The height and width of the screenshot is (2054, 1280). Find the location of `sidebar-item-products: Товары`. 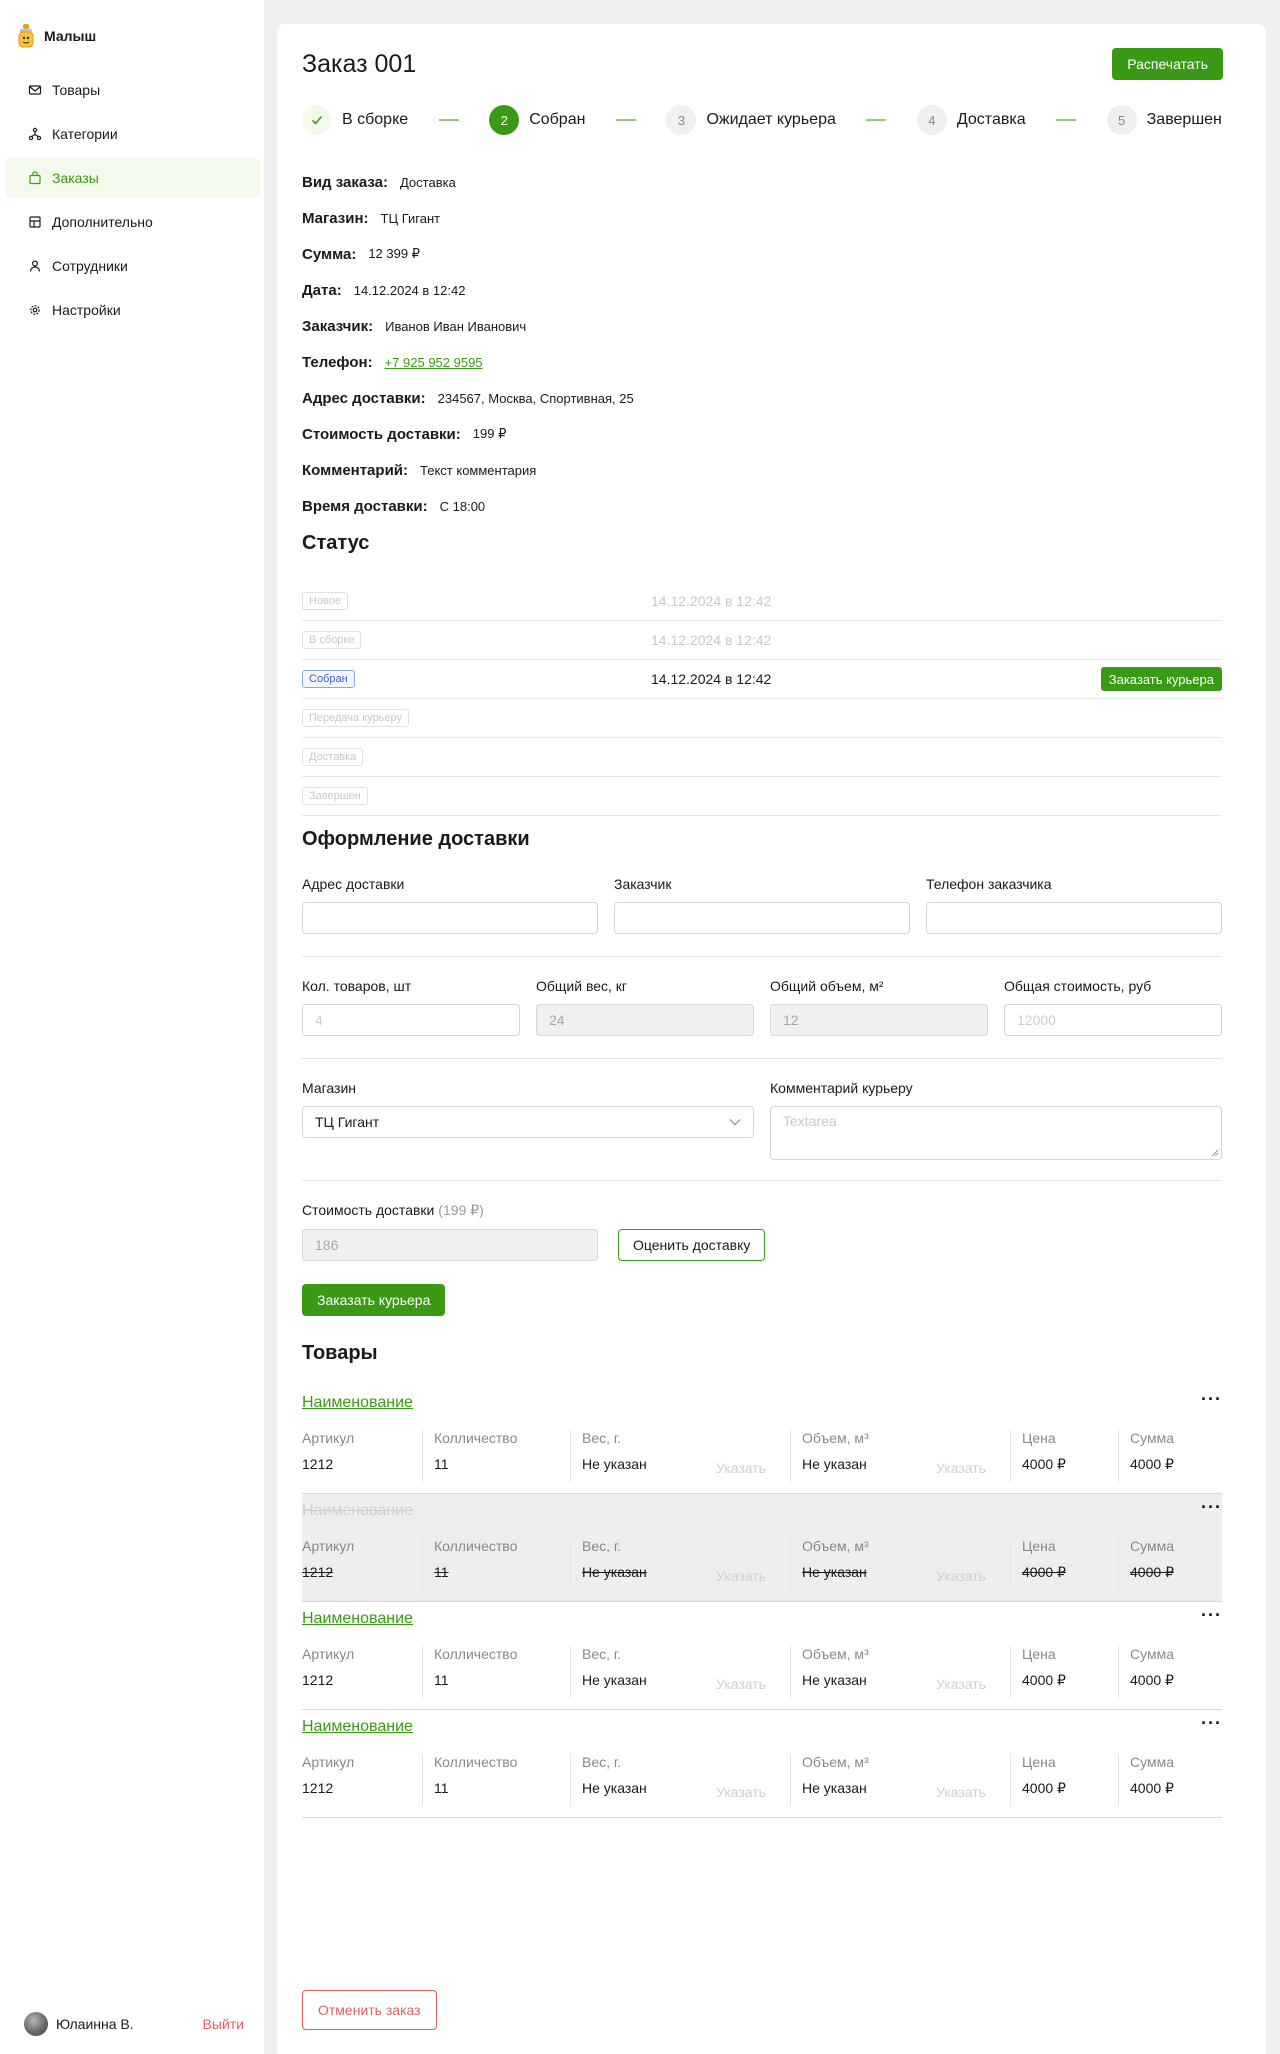

sidebar-item-products: Товары is located at coordinates (133, 90).